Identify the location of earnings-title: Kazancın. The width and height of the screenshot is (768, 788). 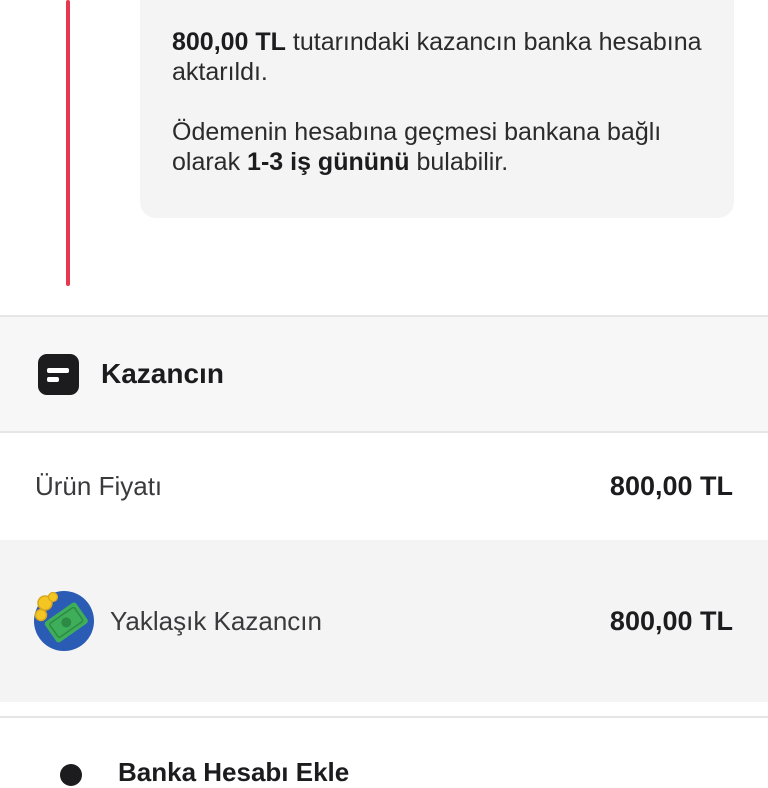
(162, 373).